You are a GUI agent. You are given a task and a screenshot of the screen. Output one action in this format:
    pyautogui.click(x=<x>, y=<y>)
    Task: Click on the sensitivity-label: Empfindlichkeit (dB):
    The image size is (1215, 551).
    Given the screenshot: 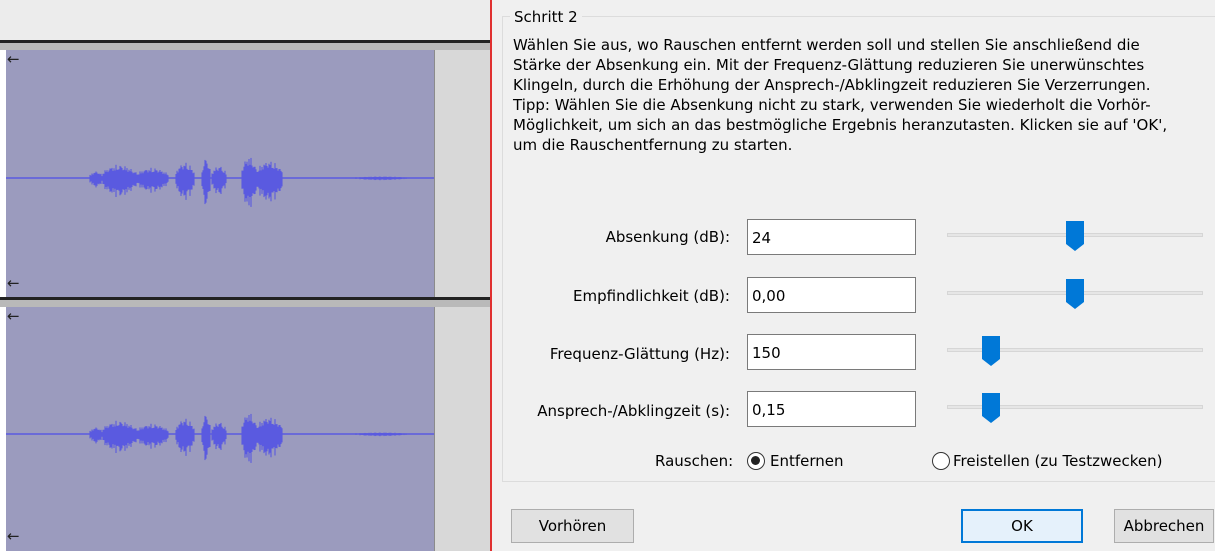 What is the action you would take?
    pyautogui.click(x=651, y=296)
    